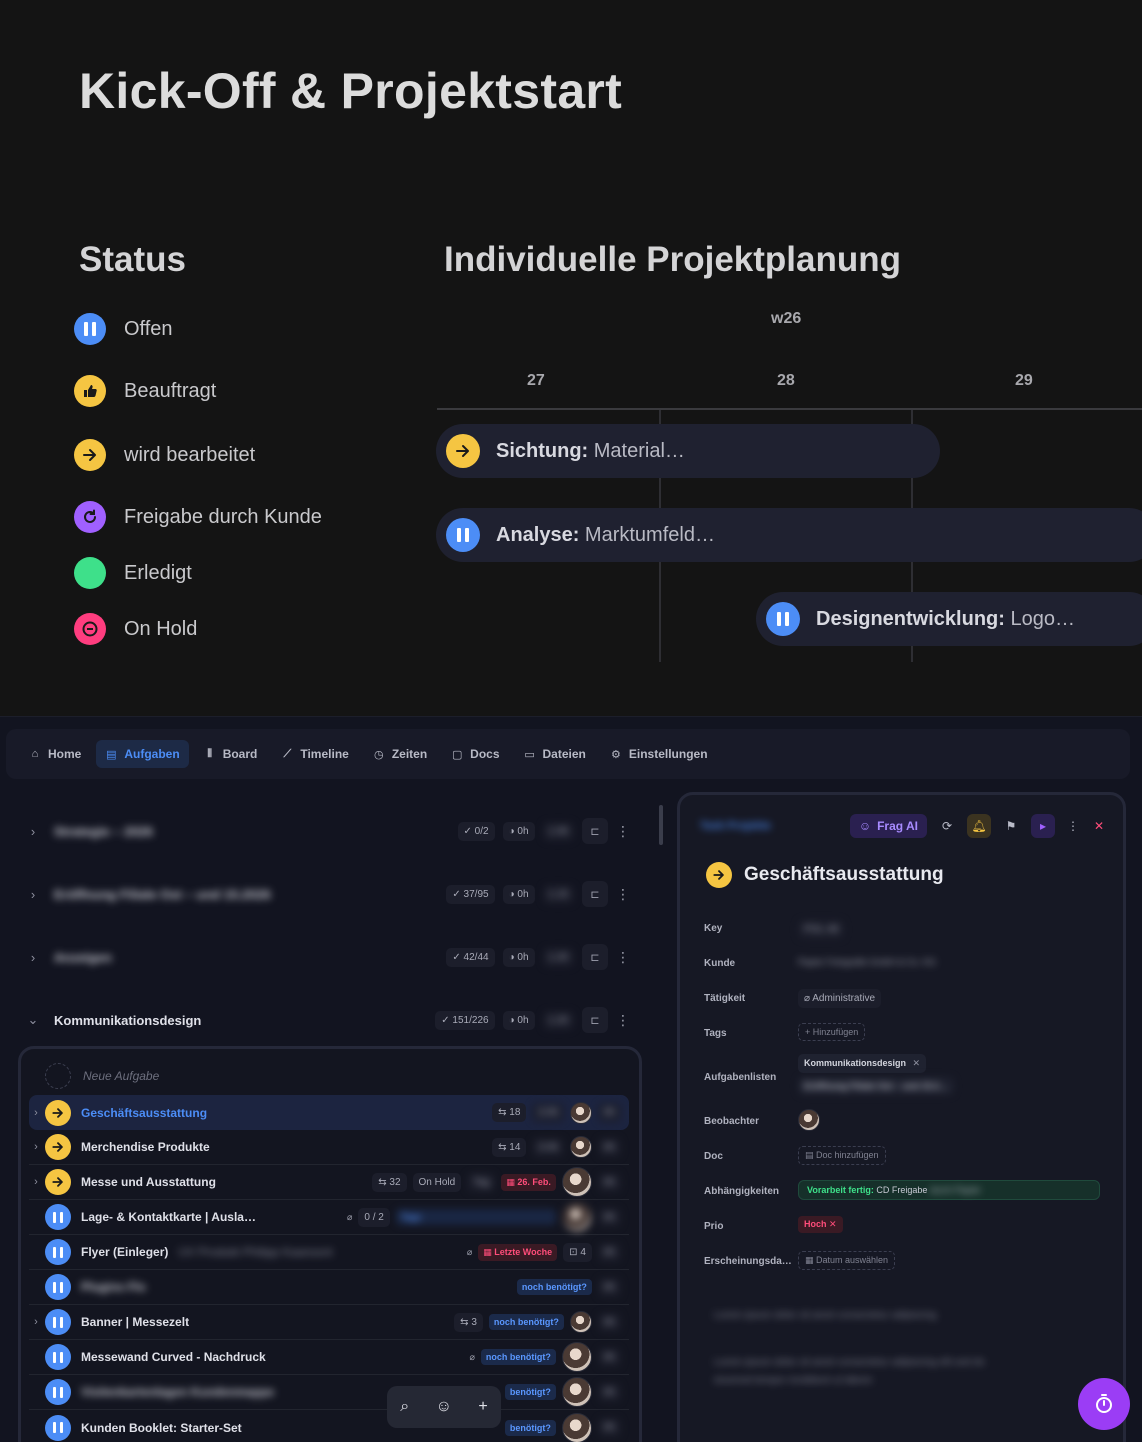 This screenshot has width=1142, height=1442. Describe the element at coordinates (659, 754) in the screenshot. I see `nav-einstellungen: ⚙ Einstellungen` at that location.